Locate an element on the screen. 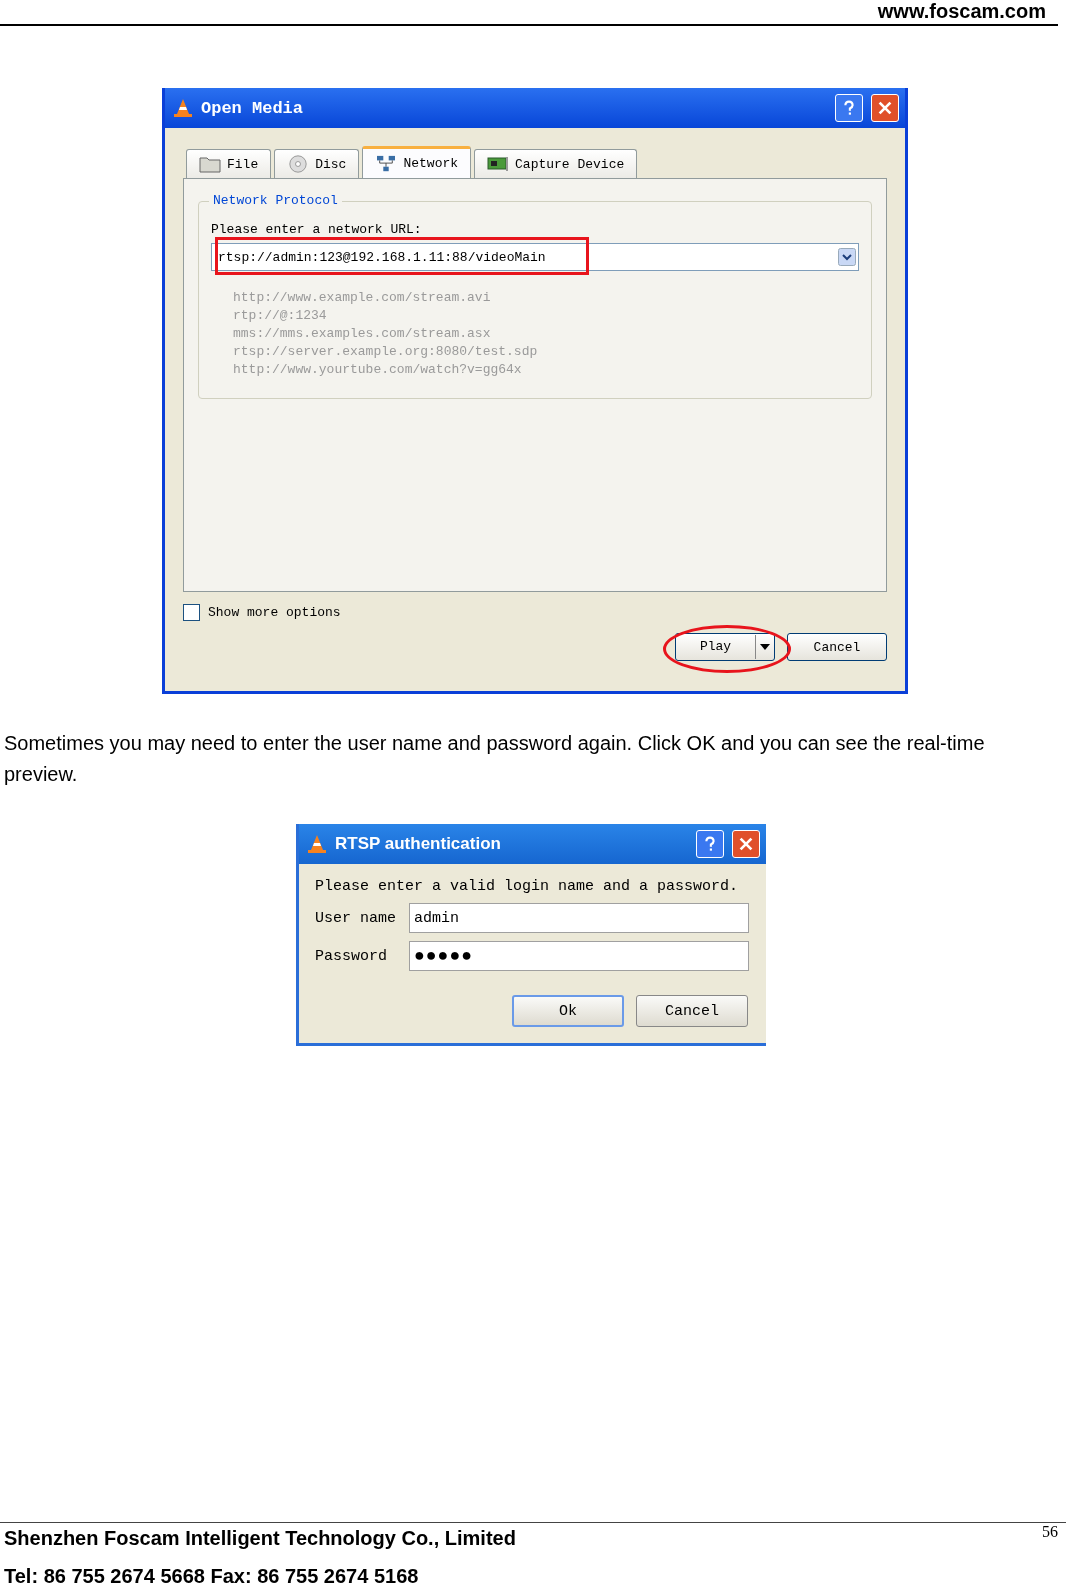  play-button: Play is located at coordinates (725, 647).